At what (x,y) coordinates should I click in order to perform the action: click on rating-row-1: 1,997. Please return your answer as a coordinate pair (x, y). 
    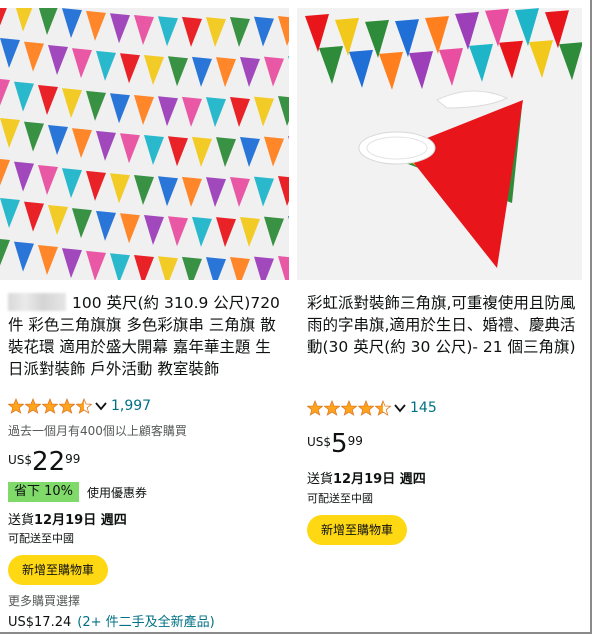
    Looking at the image, I should click on (79, 406).